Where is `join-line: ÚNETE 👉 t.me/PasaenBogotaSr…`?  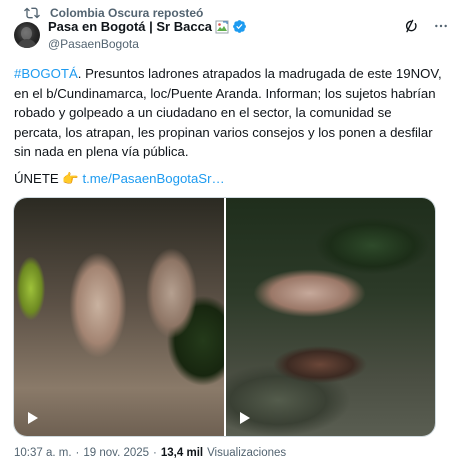 join-line: ÚNETE 👉 t.me/PasaenBogotaSr… is located at coordinates (119, 178).